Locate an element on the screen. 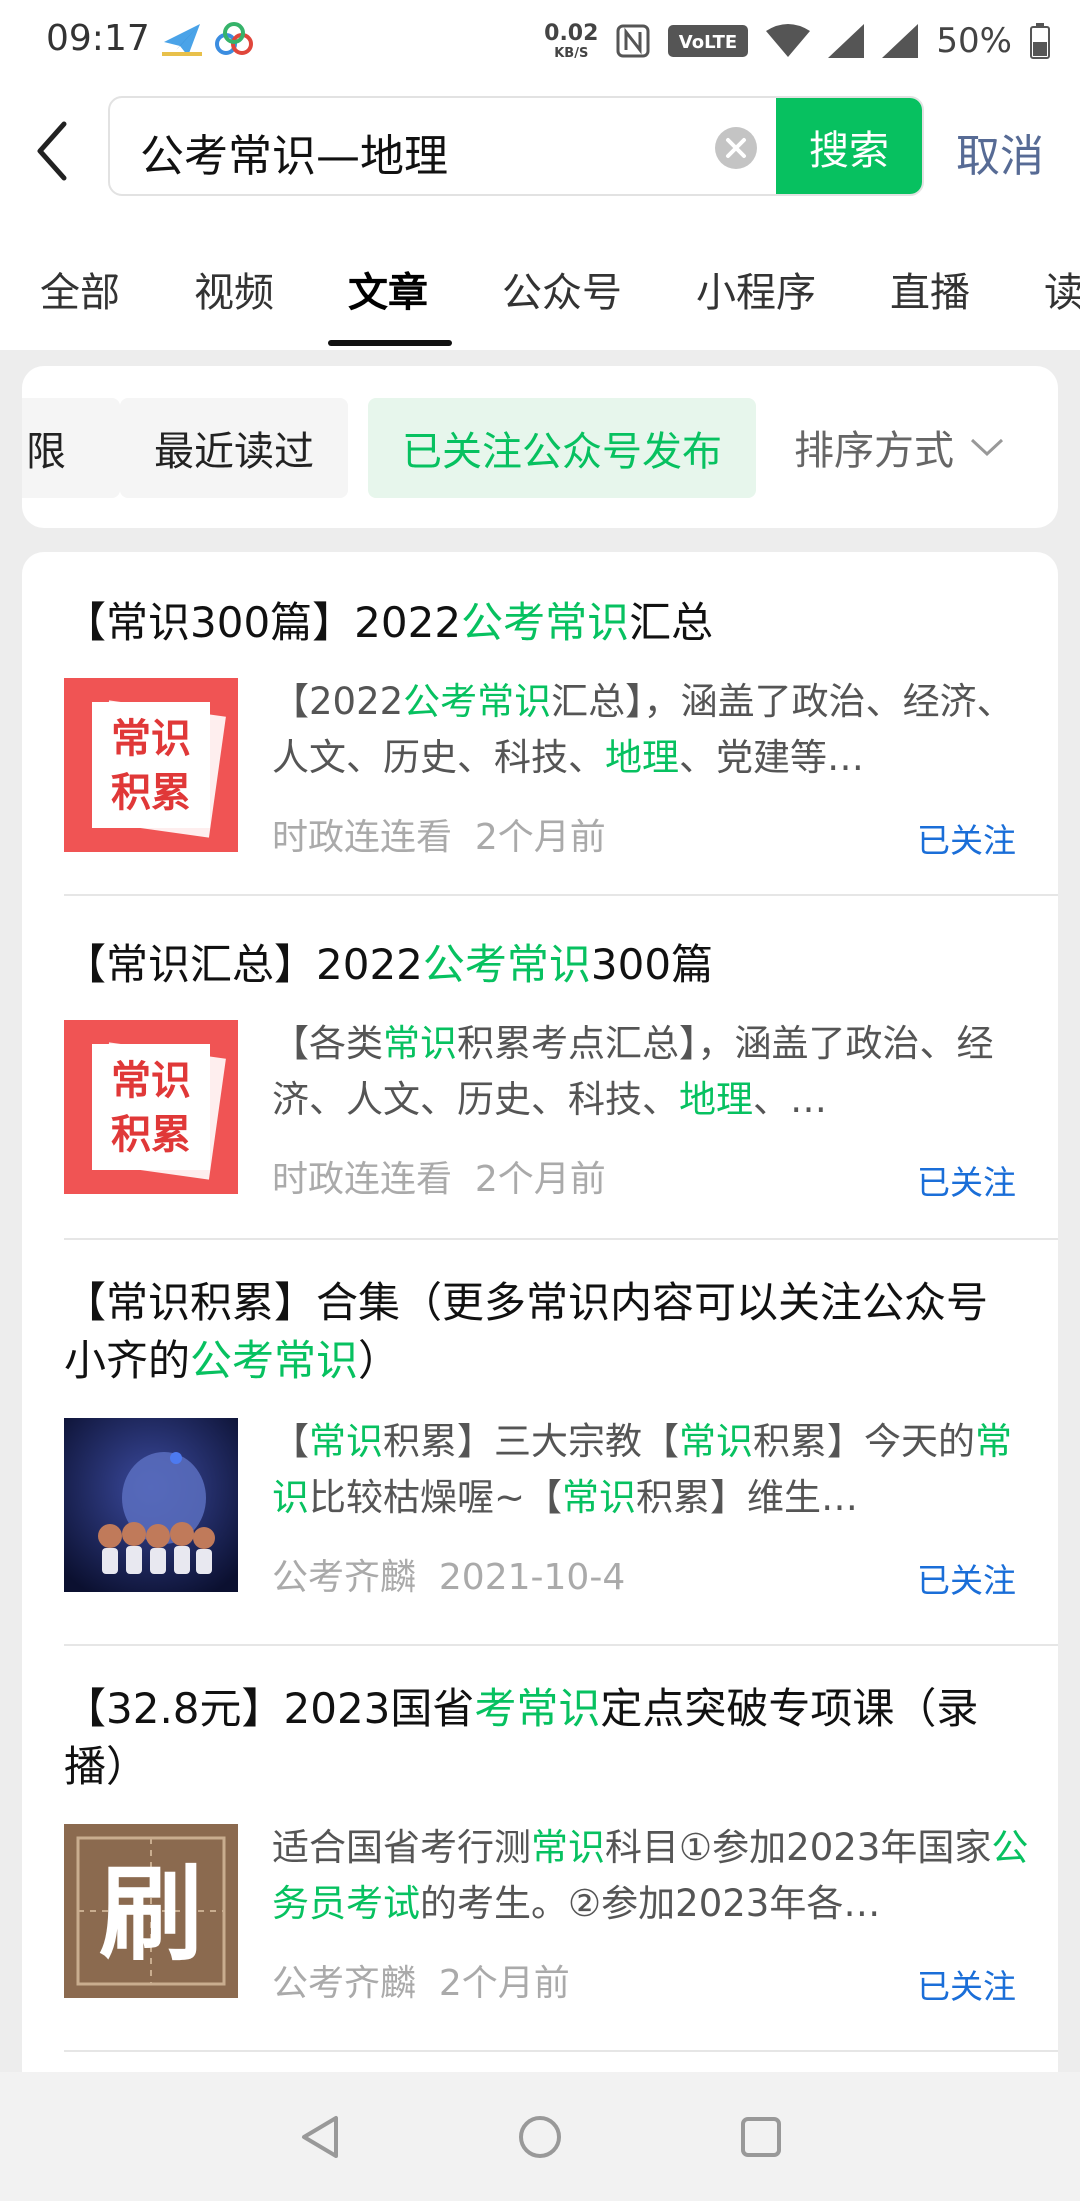 This screenshot has height=2201, width=1080. result-thumbnail is located at coordinates (151, 1505).